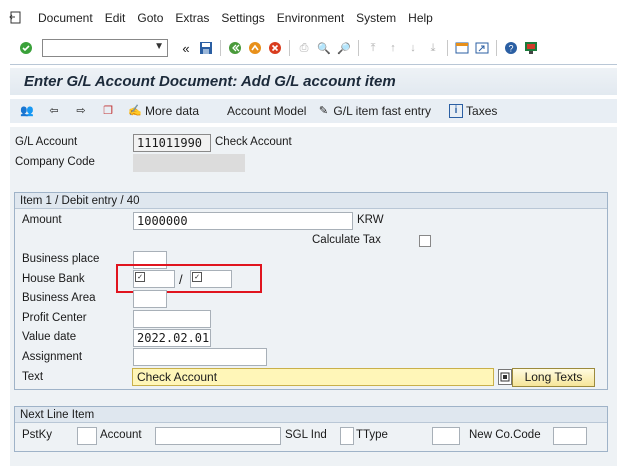 The height and width of the screenshot is (466, 617). I want to click on chevron-down-icon: ▼, so click(159, 46).